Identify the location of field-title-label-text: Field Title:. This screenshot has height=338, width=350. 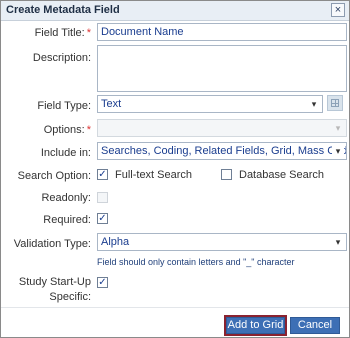
(59, 33).